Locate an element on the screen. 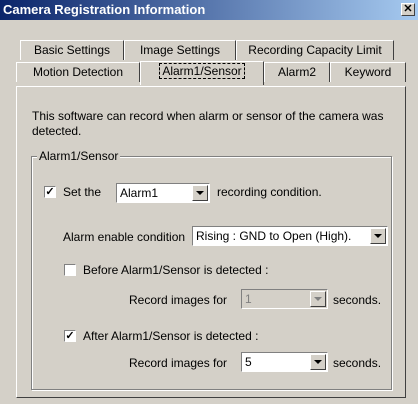 The image size is (418, 404). tab-label: Image Settings is located at coordinates (180, 50).